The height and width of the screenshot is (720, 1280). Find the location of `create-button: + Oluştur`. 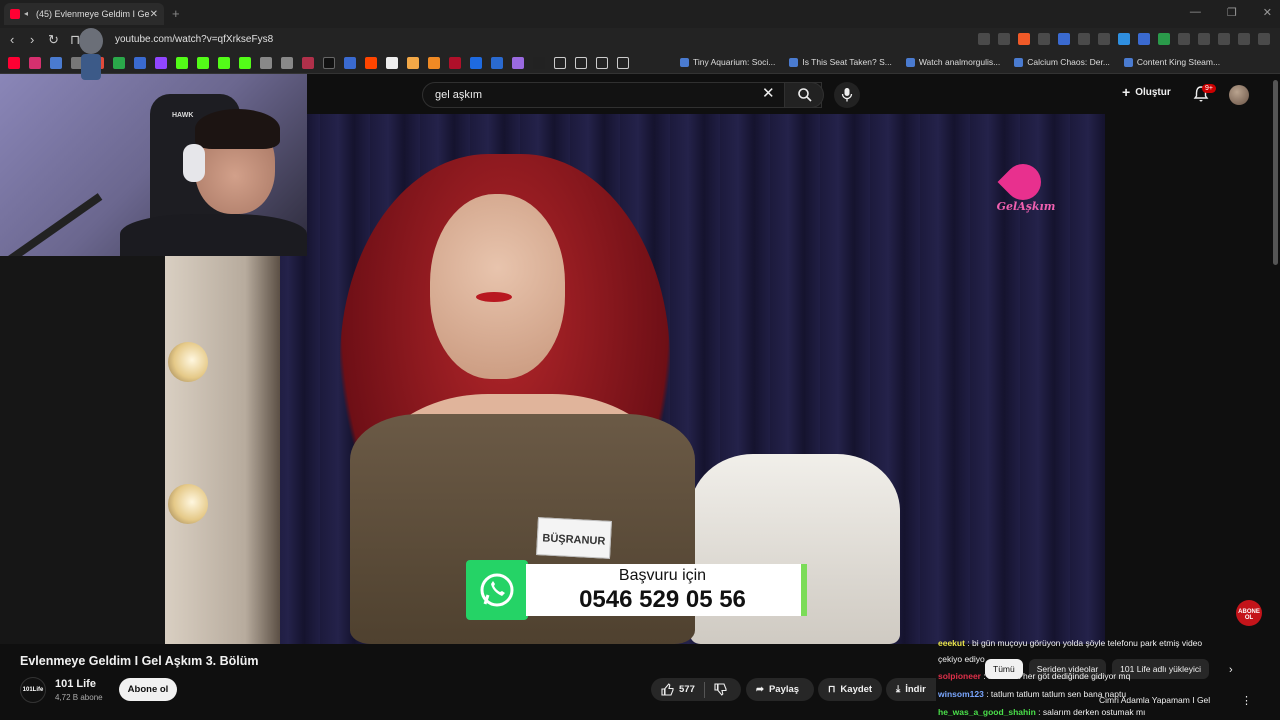

create-button: + Oluştur is located at coordinates (1146, 92).